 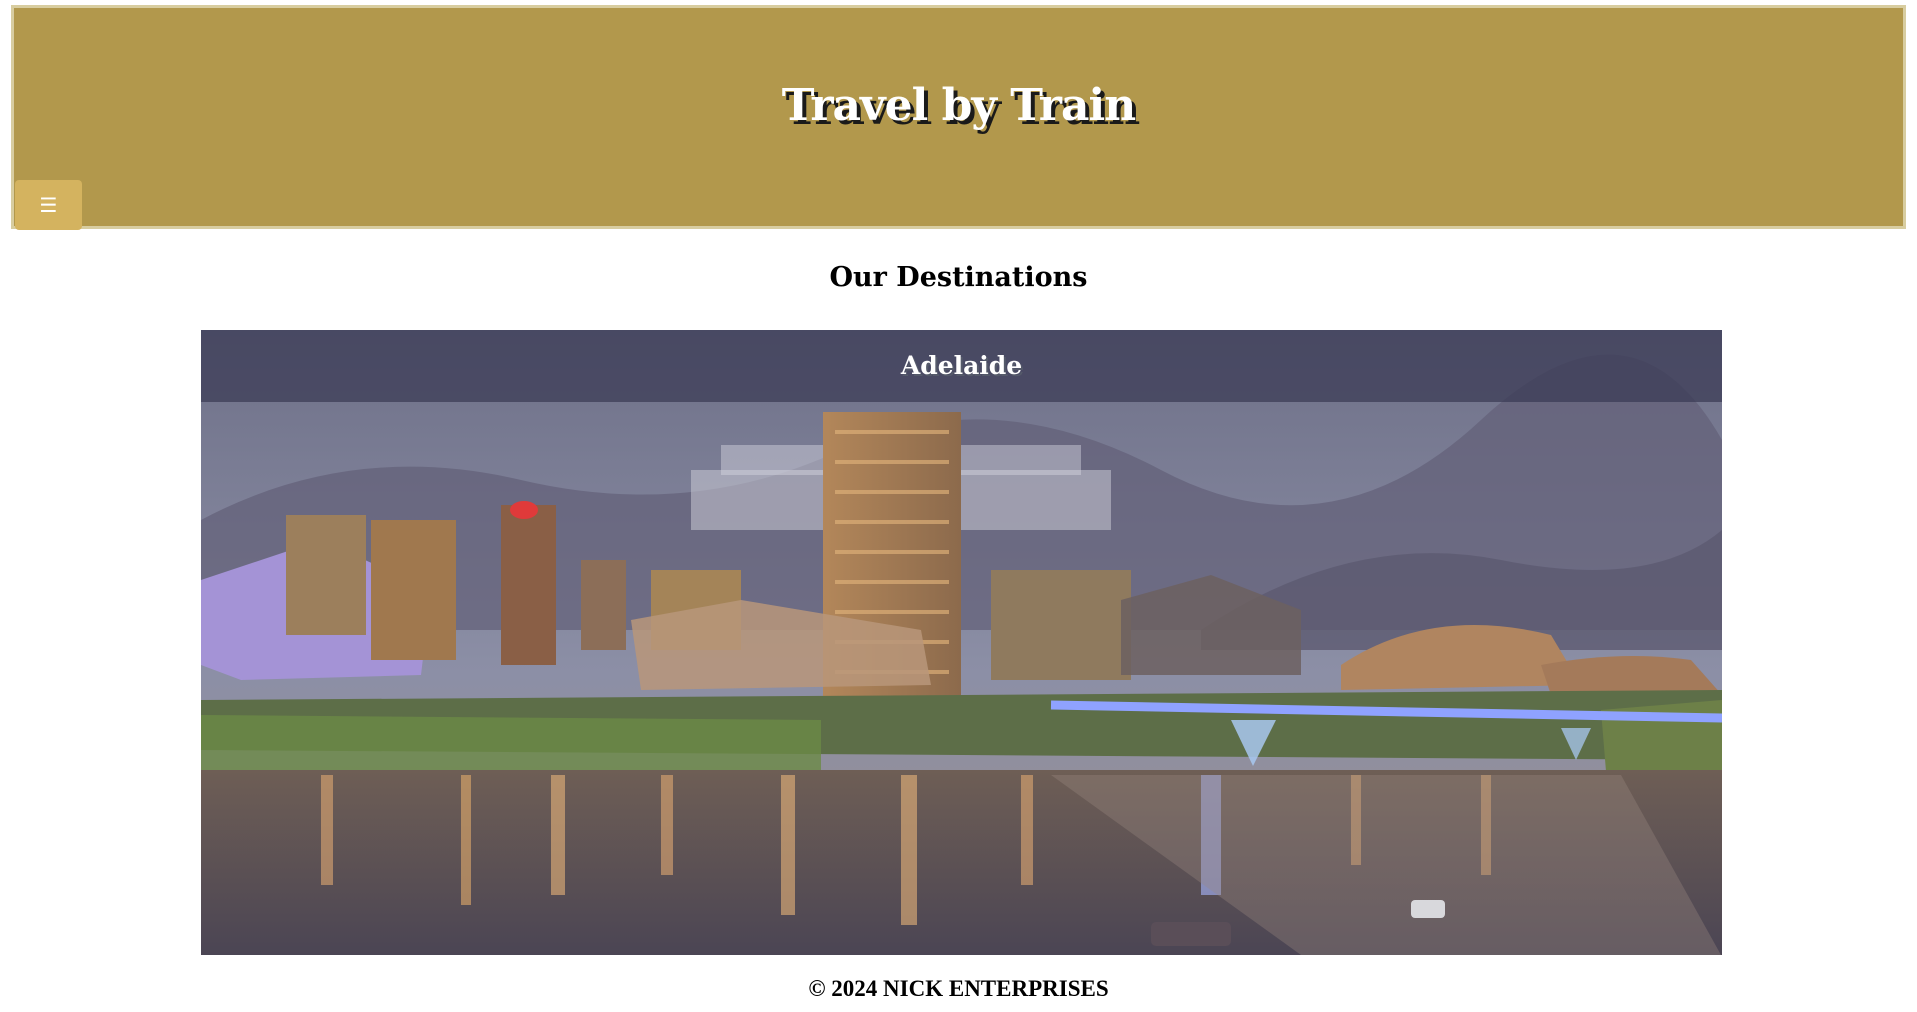 I want to click on footer-copyright: © 2024 NICK ENTERPRISES, so click(x=958, y=988).